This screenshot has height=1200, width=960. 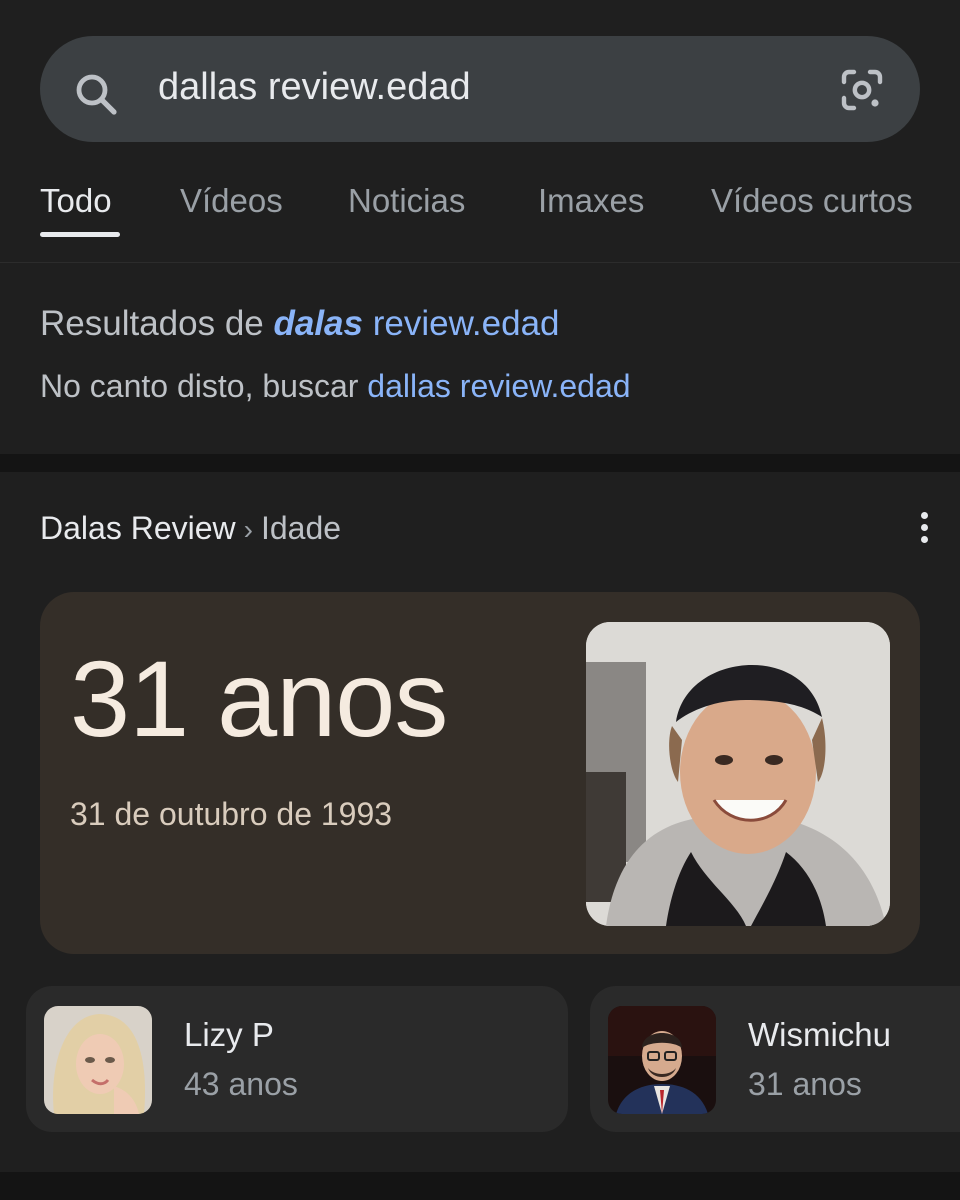 I want to click on corrected-rest: review.edad, so click(x=461, y=323).